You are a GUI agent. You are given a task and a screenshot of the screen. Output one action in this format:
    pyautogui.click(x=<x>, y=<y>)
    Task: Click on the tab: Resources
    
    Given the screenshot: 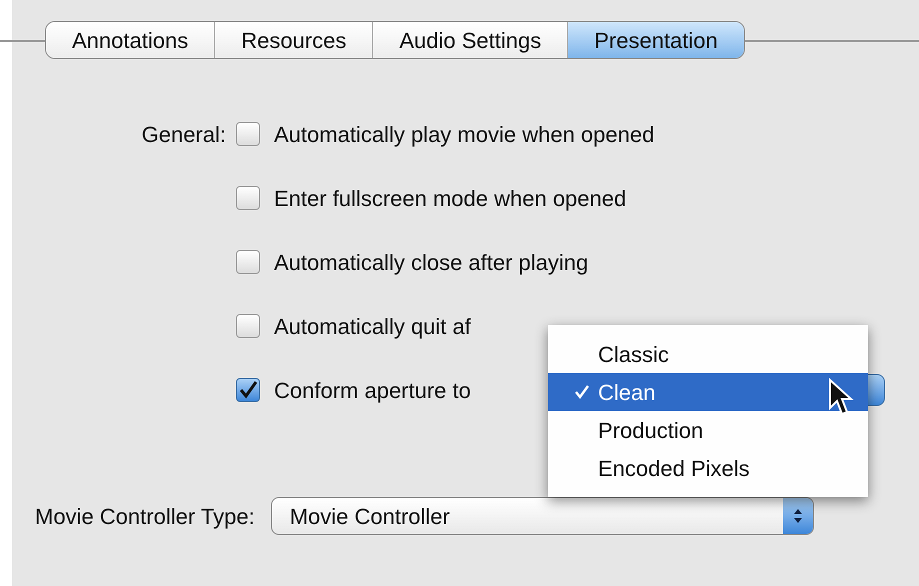 What is the action you would take?
    pyautogui.click(x=293, y=40)
    